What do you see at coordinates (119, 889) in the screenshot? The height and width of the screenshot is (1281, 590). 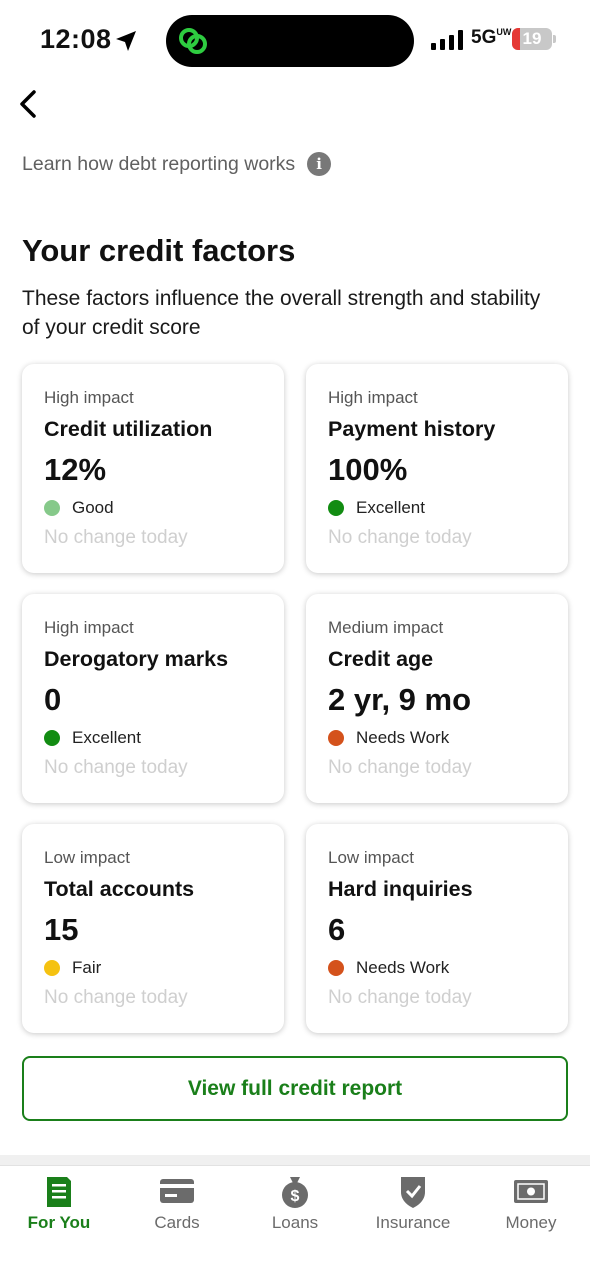 I see `factor-name: Total accounts` at bounding box center [119, 889].